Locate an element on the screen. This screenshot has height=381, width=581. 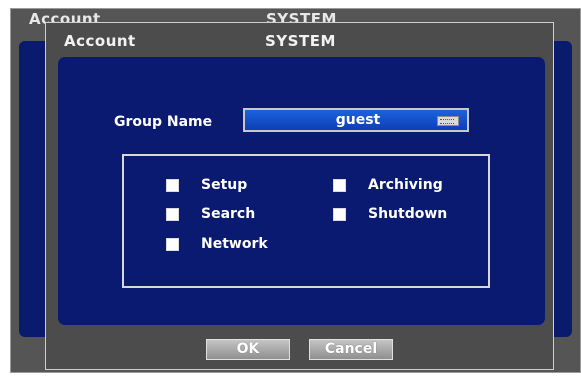
group-name-label: Group Name is located at coordinates (163, 122).